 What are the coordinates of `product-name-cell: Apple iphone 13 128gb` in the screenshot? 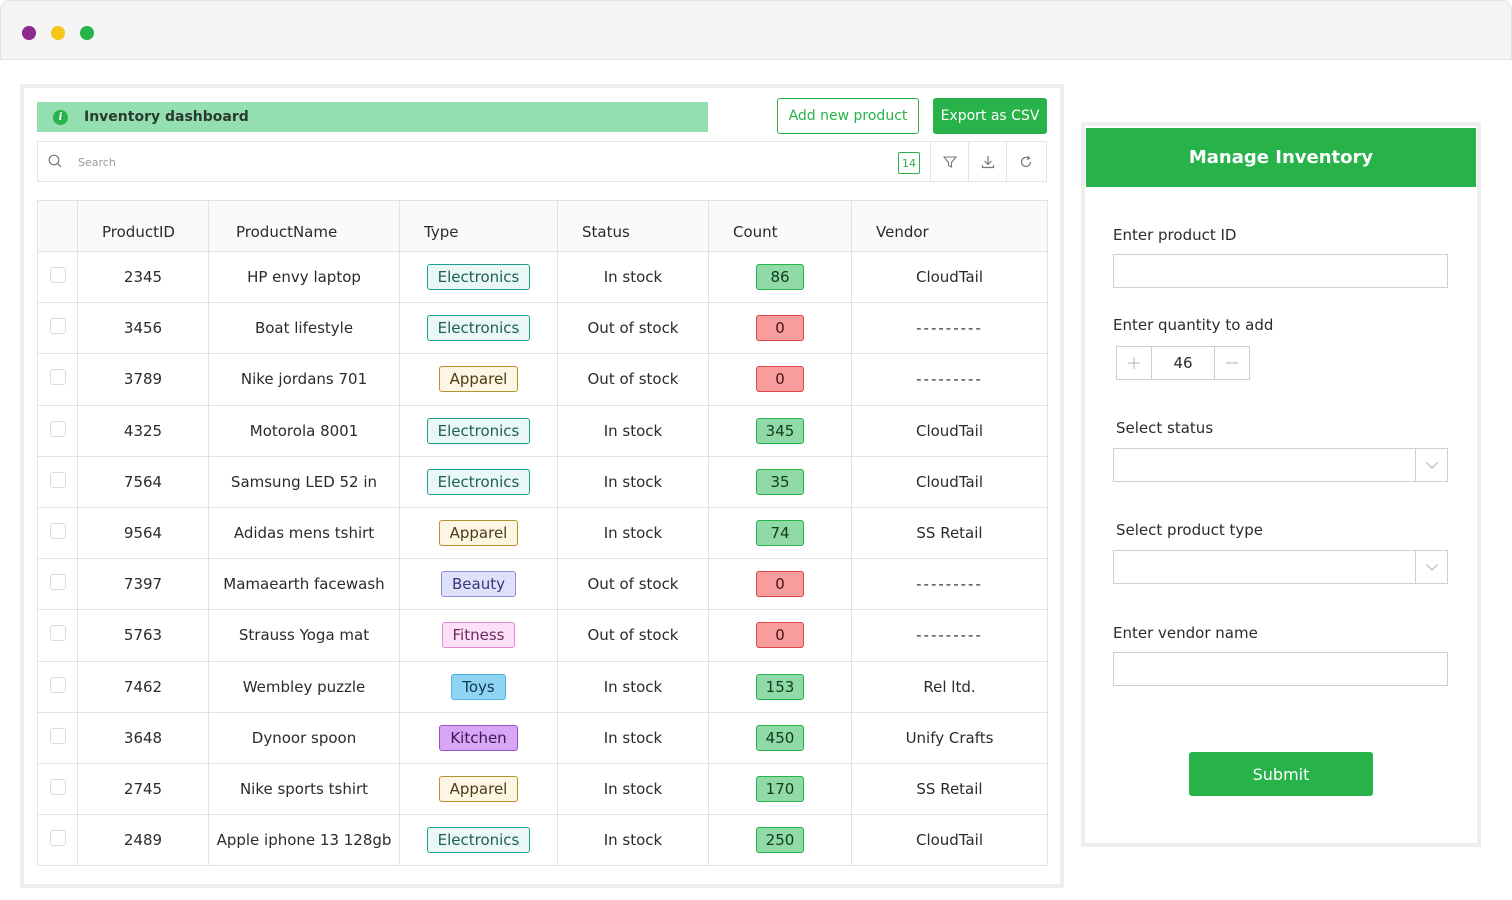 It's located at (304, 840).